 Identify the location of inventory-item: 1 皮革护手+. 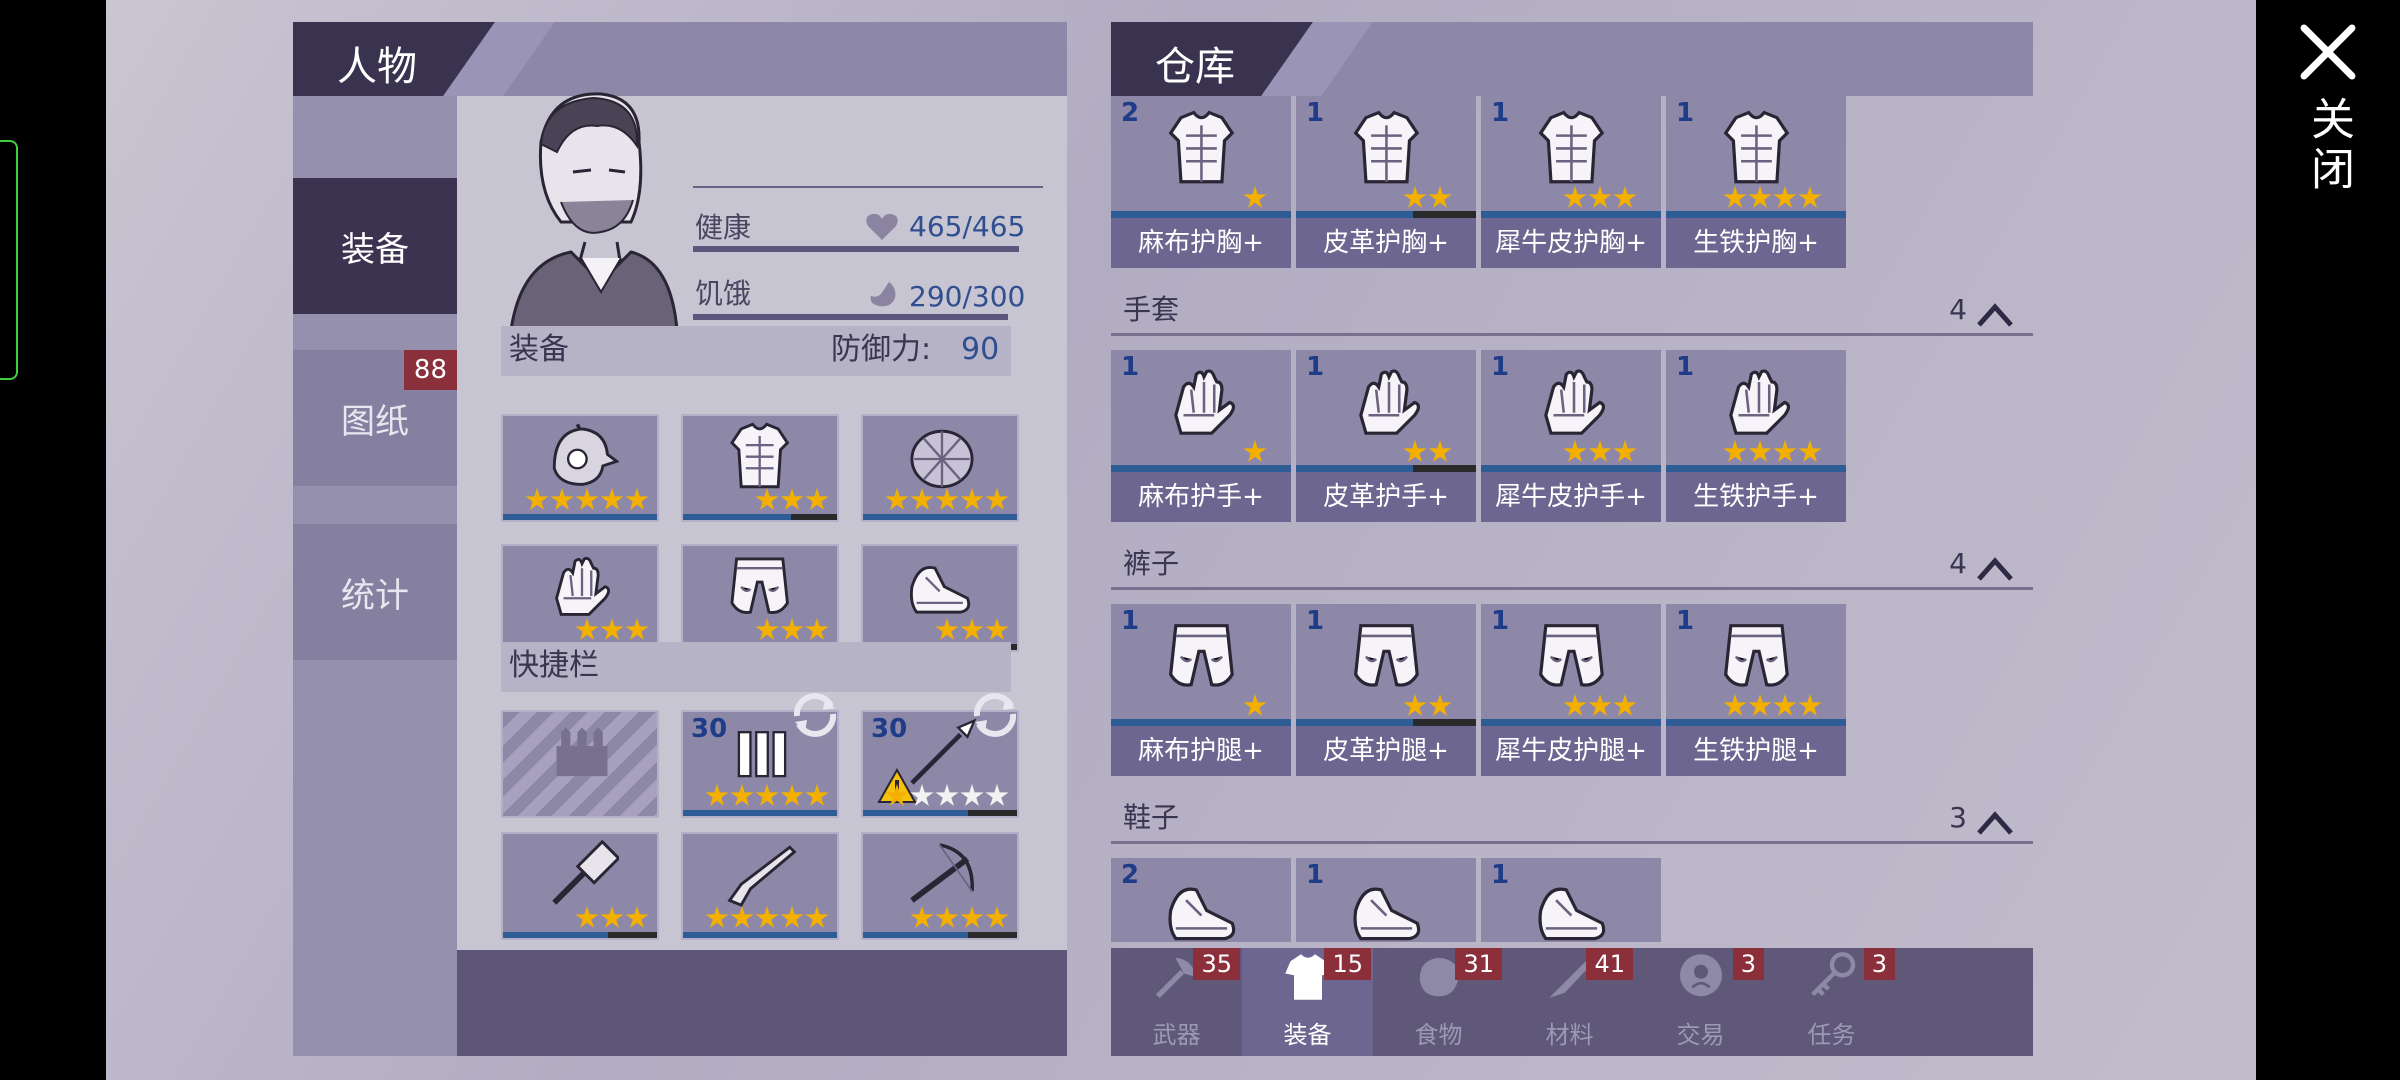
(1386, 436).